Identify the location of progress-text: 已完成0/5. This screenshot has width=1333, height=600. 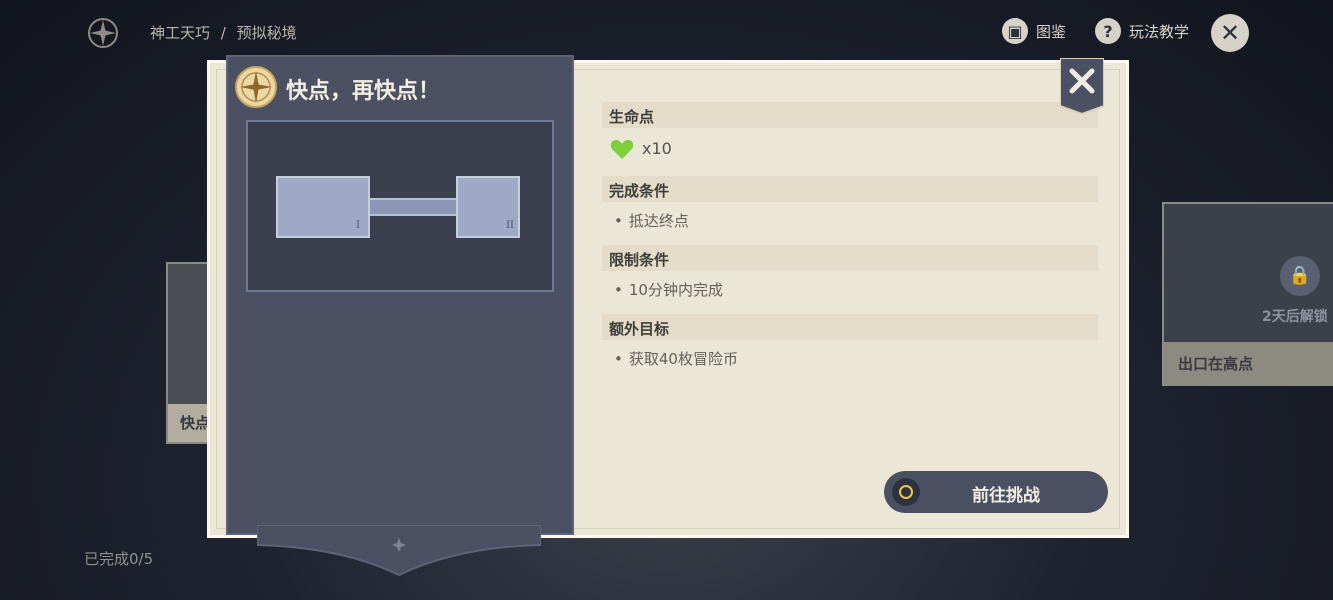
(119, 559).